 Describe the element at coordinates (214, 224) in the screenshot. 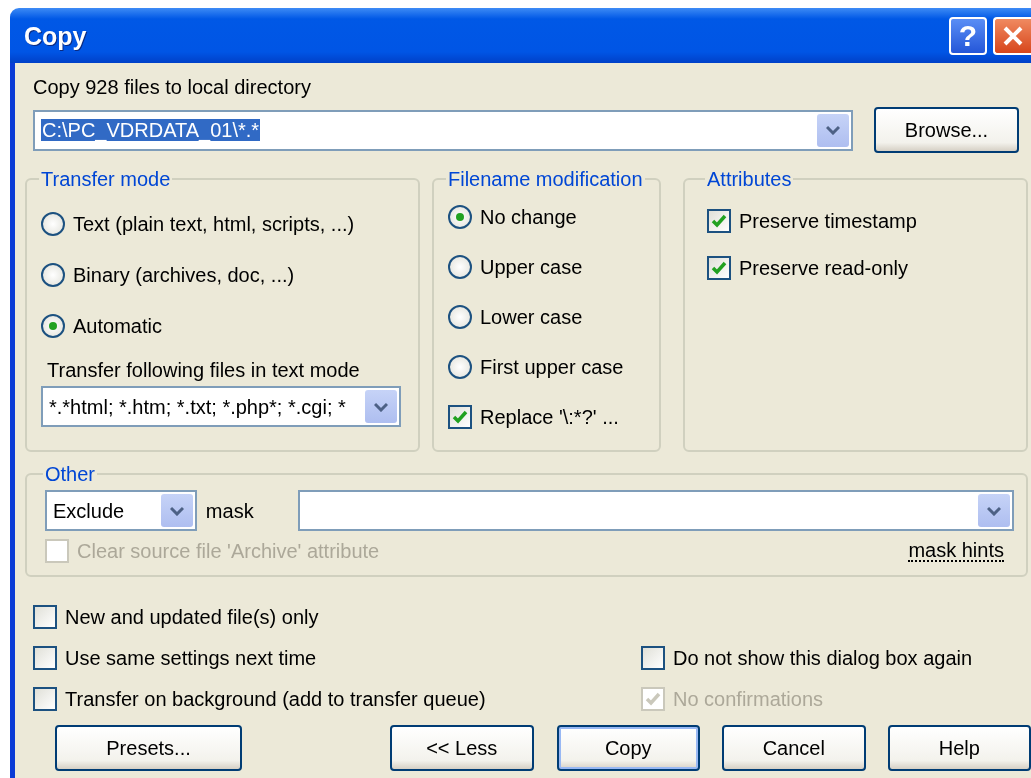

I see `radio-label: Text (plain text, html, scripts, ...)` at that location.